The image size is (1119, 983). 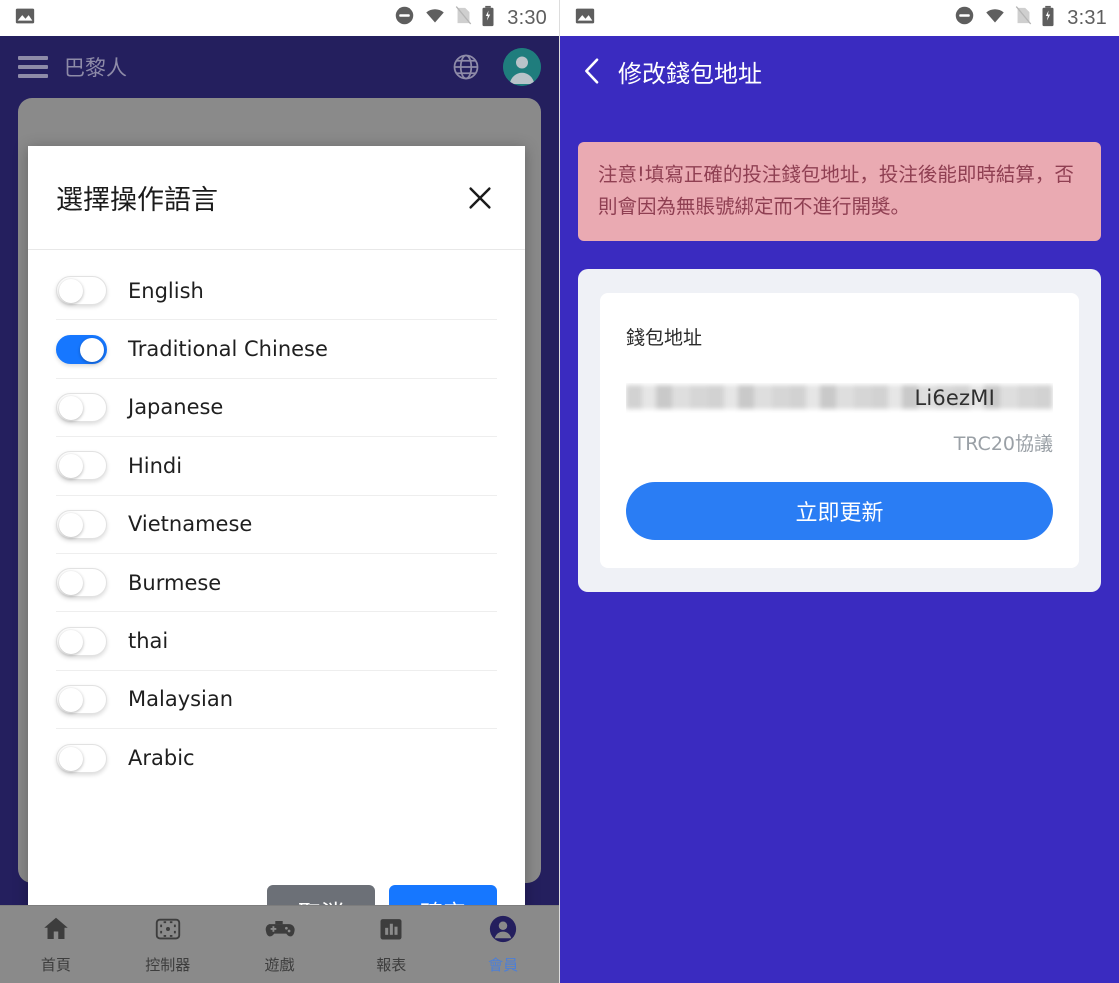 What do you see at coordinates (276, 758) in the screenshot?
I see `list-item: Arabic` at bounding box center [276, 758].